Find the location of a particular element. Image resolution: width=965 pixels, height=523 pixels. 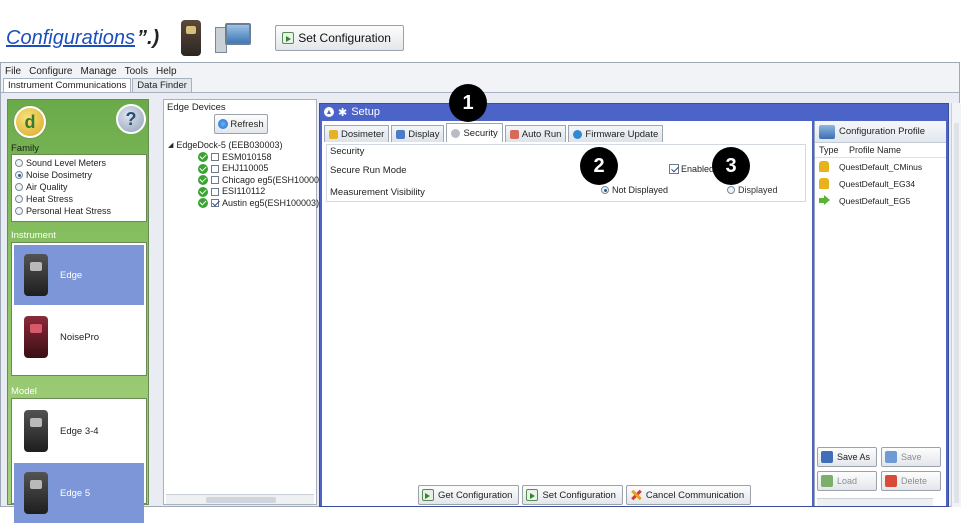

d-logo-icon: d is located at coordinates (30, 122).